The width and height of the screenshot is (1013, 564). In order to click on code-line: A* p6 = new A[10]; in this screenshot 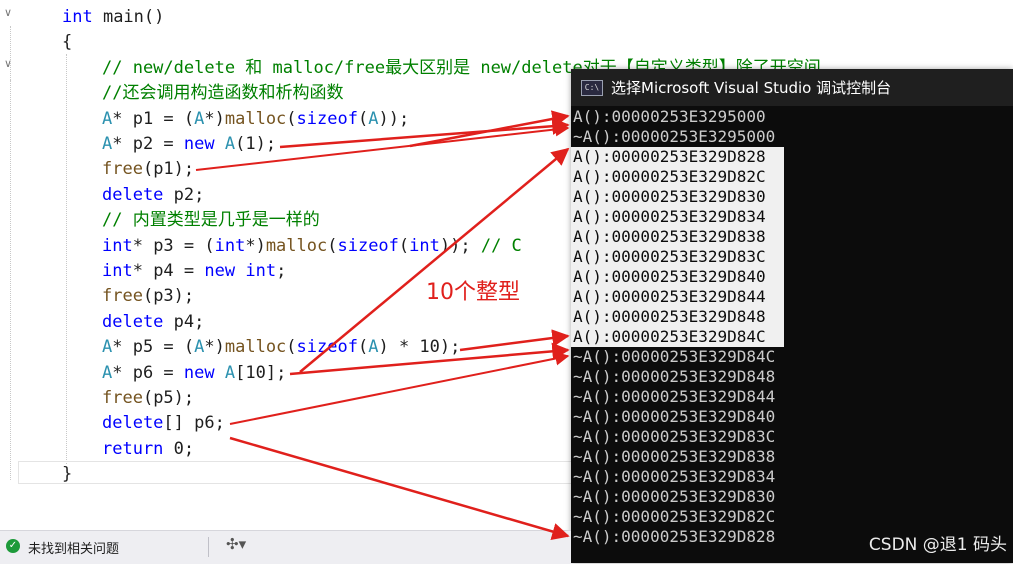, I will do `click(194, 373)`.